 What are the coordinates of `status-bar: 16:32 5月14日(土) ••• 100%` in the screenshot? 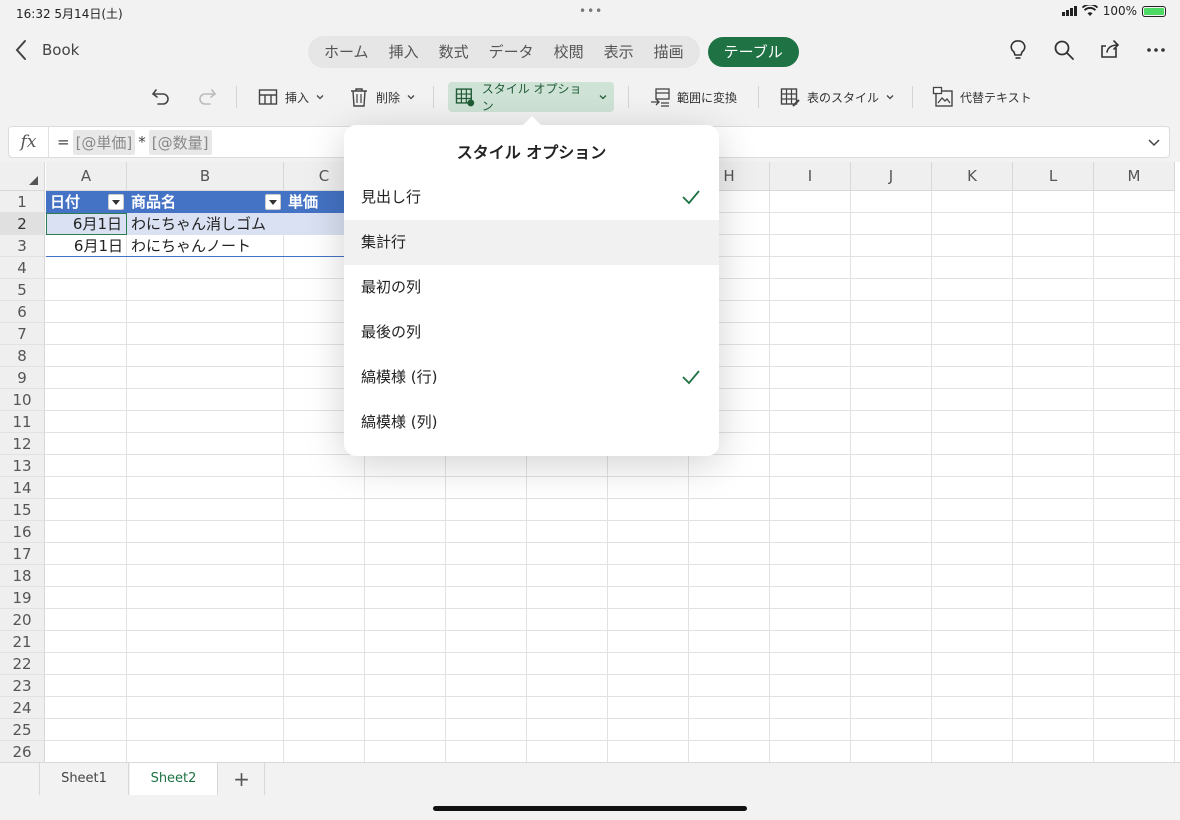 It's located at (590, 12).